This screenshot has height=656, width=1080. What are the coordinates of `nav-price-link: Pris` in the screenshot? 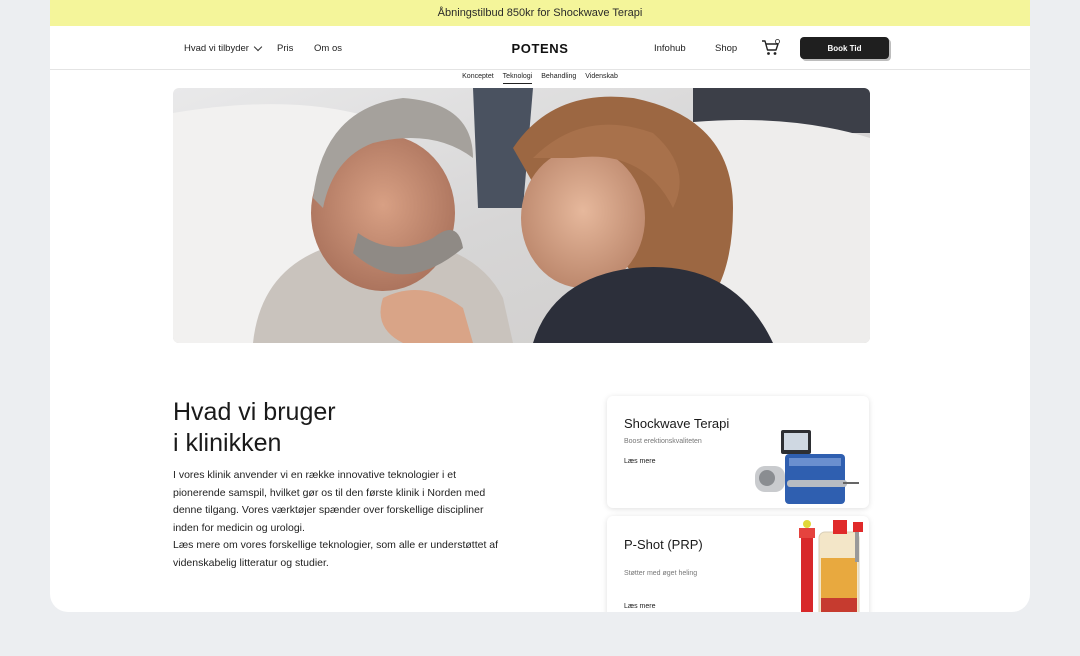 It's located at (285, 48).